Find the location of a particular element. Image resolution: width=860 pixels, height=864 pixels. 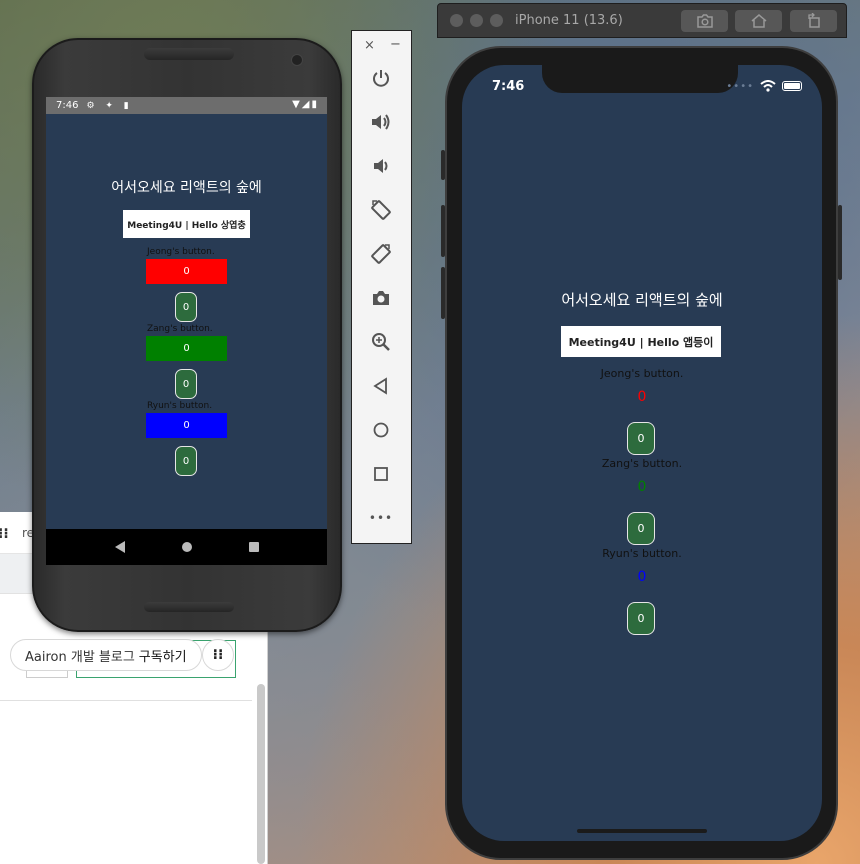

minimize-icon: − is located at coordinates (395, 44).